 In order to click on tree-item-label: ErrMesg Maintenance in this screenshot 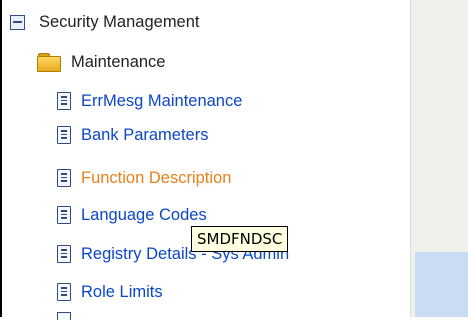, I will do `click(161, 101)`.